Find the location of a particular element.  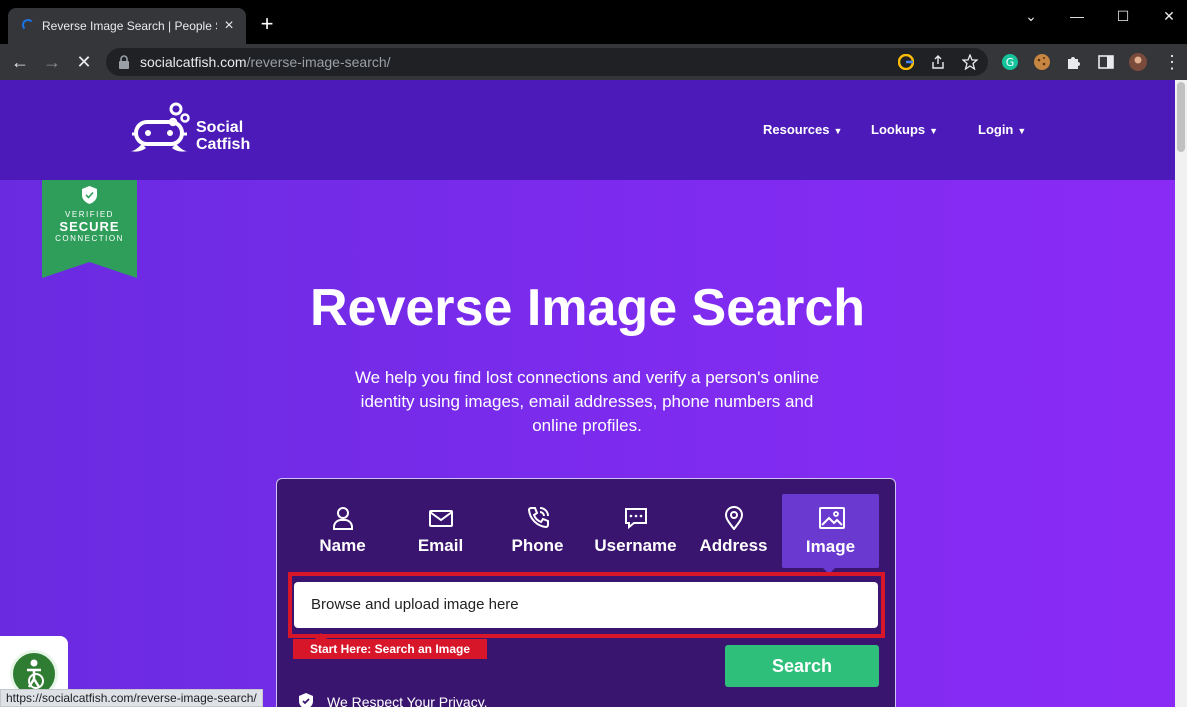

minimize-icon: — is located at coordinates (1077, 16).